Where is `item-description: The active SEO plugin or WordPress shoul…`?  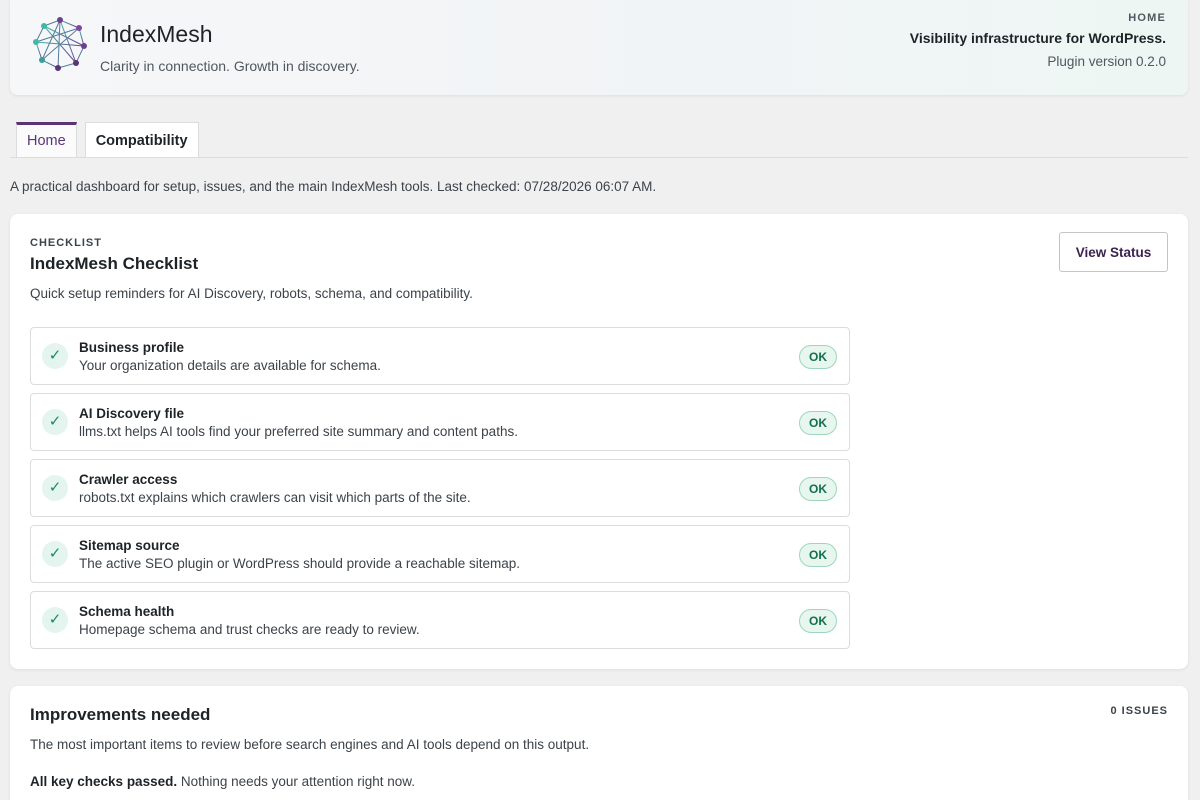 item-description: The active SEO plugin or WordPress shoul… is located at coordinates (299, 563).